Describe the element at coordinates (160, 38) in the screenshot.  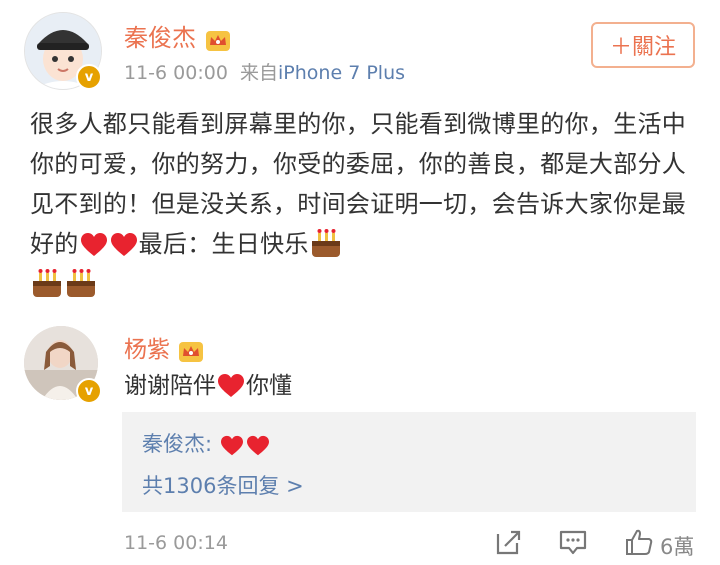
I see `post-author-text: 秦俊杰` at that location.